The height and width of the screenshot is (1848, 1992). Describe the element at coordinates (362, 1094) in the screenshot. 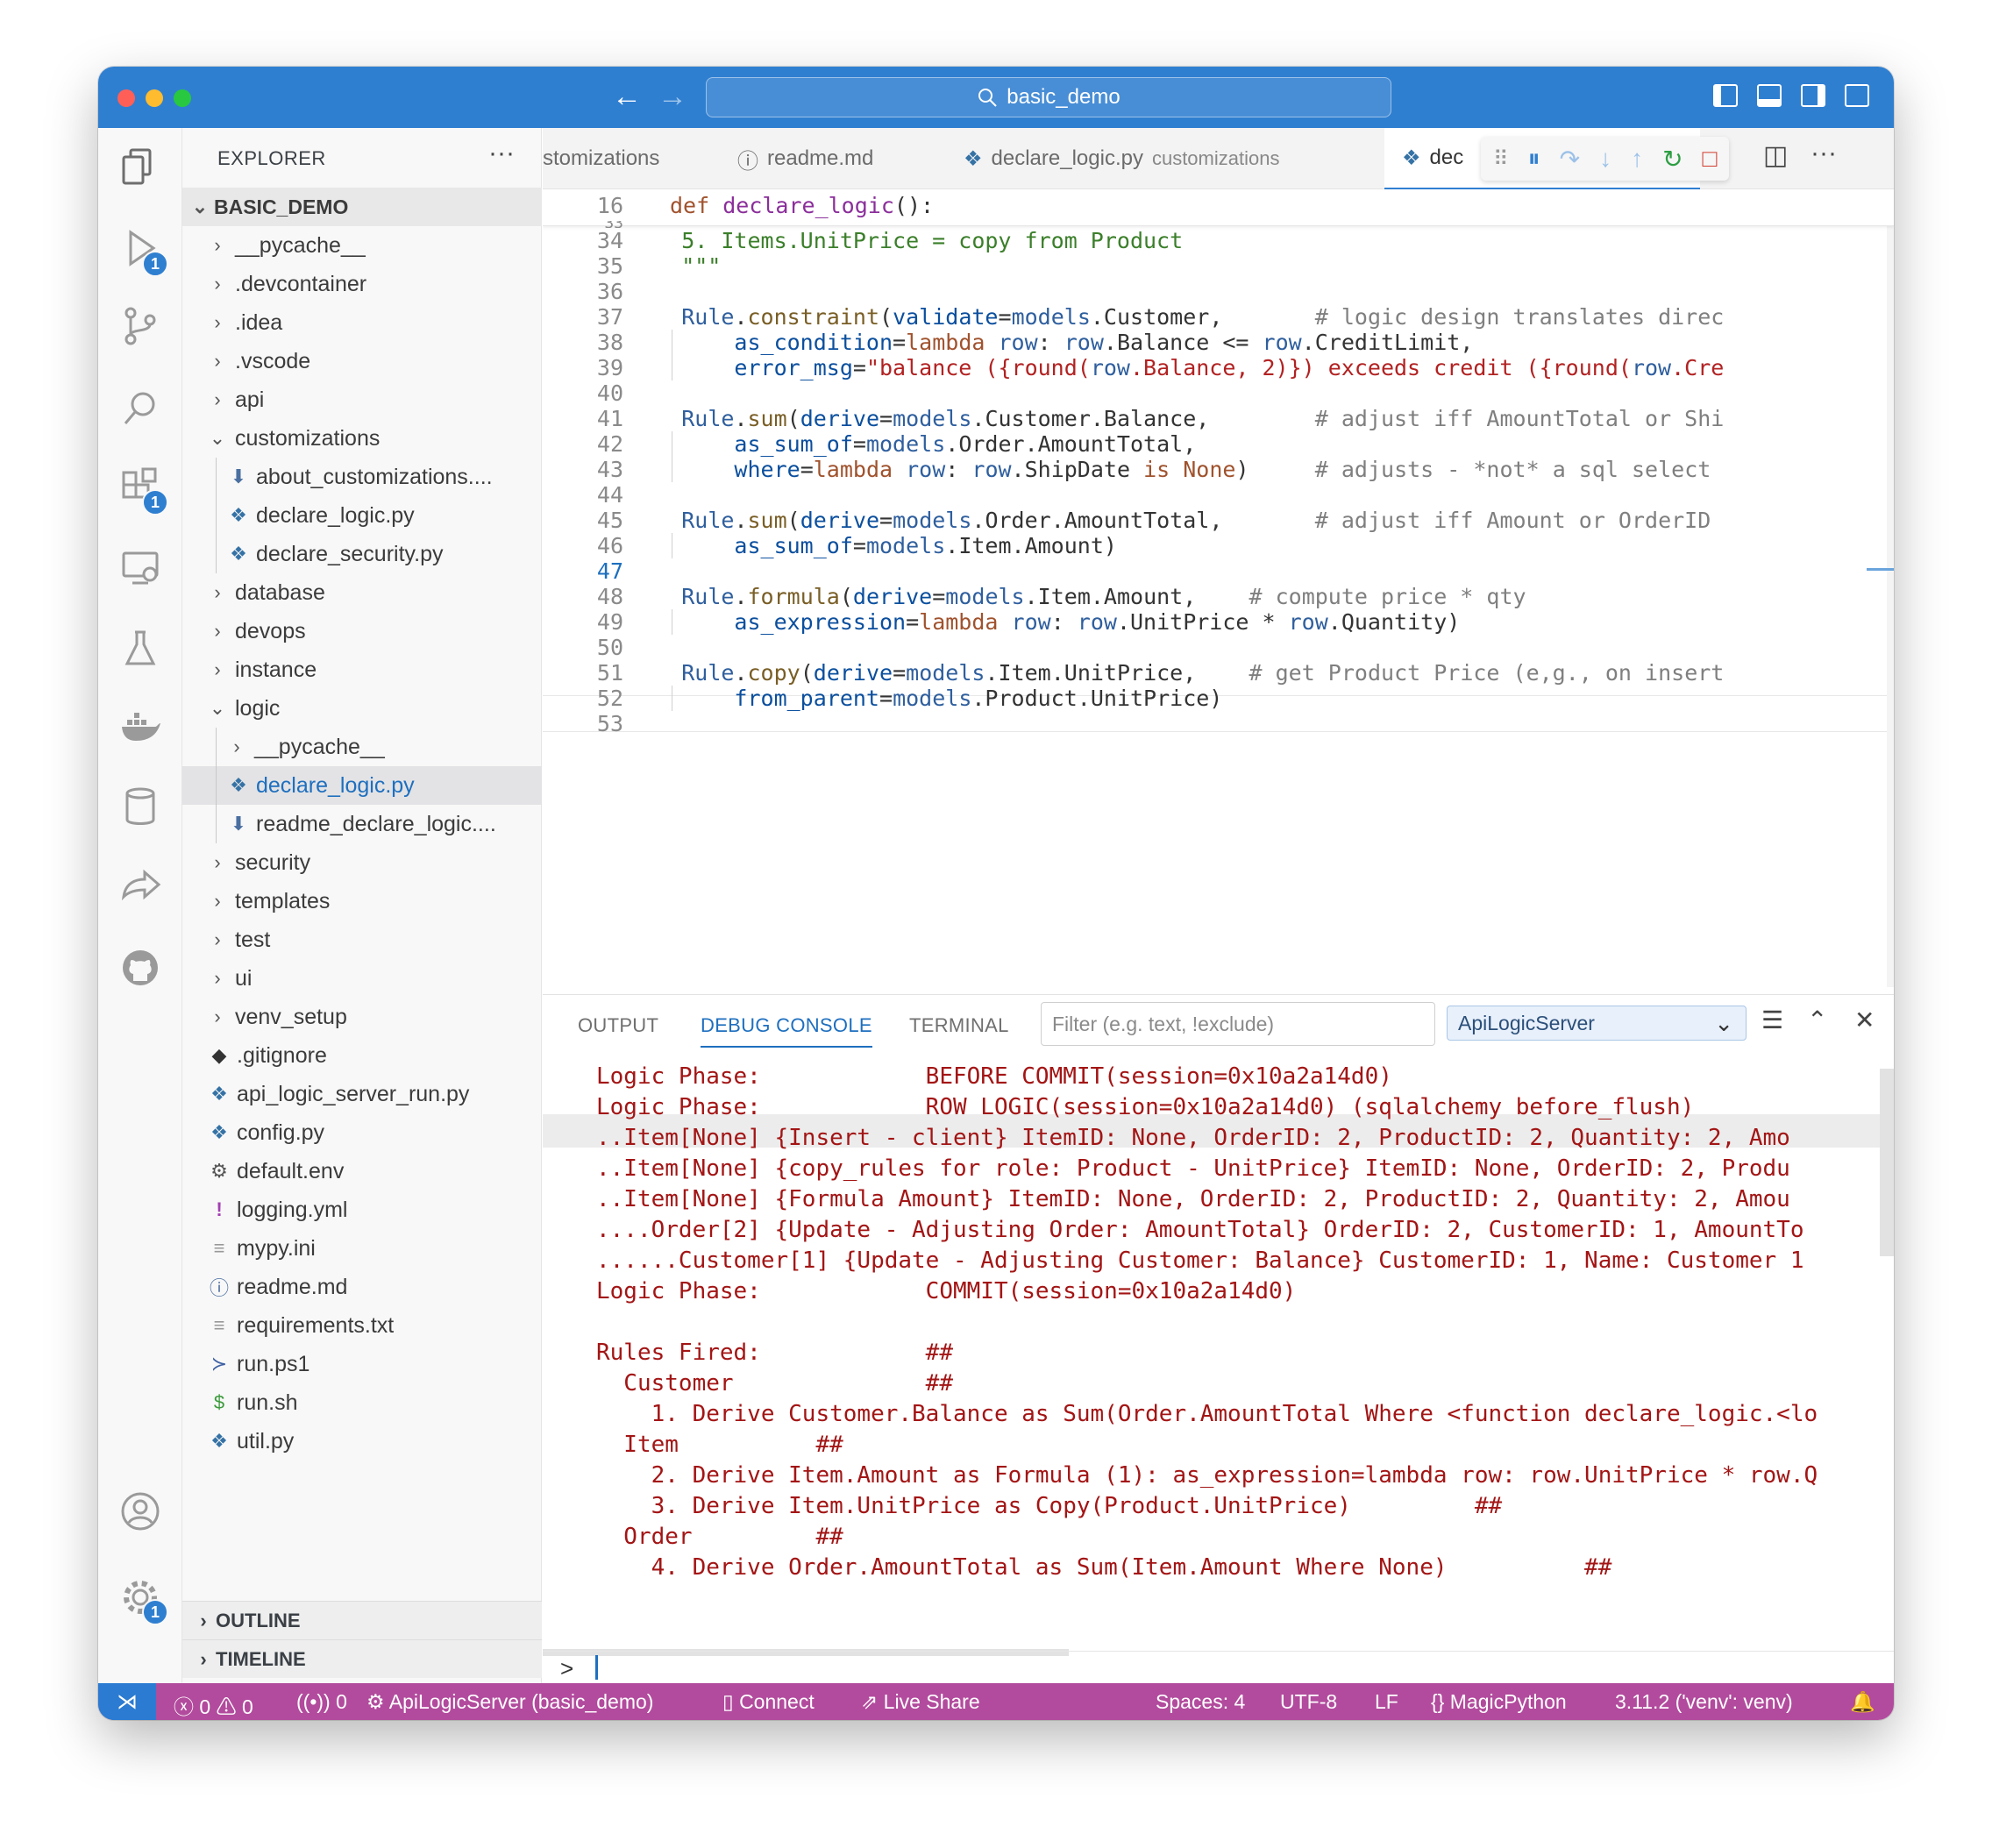

I see `tree-item: ❖ api_logic_server_run.py` at that location.